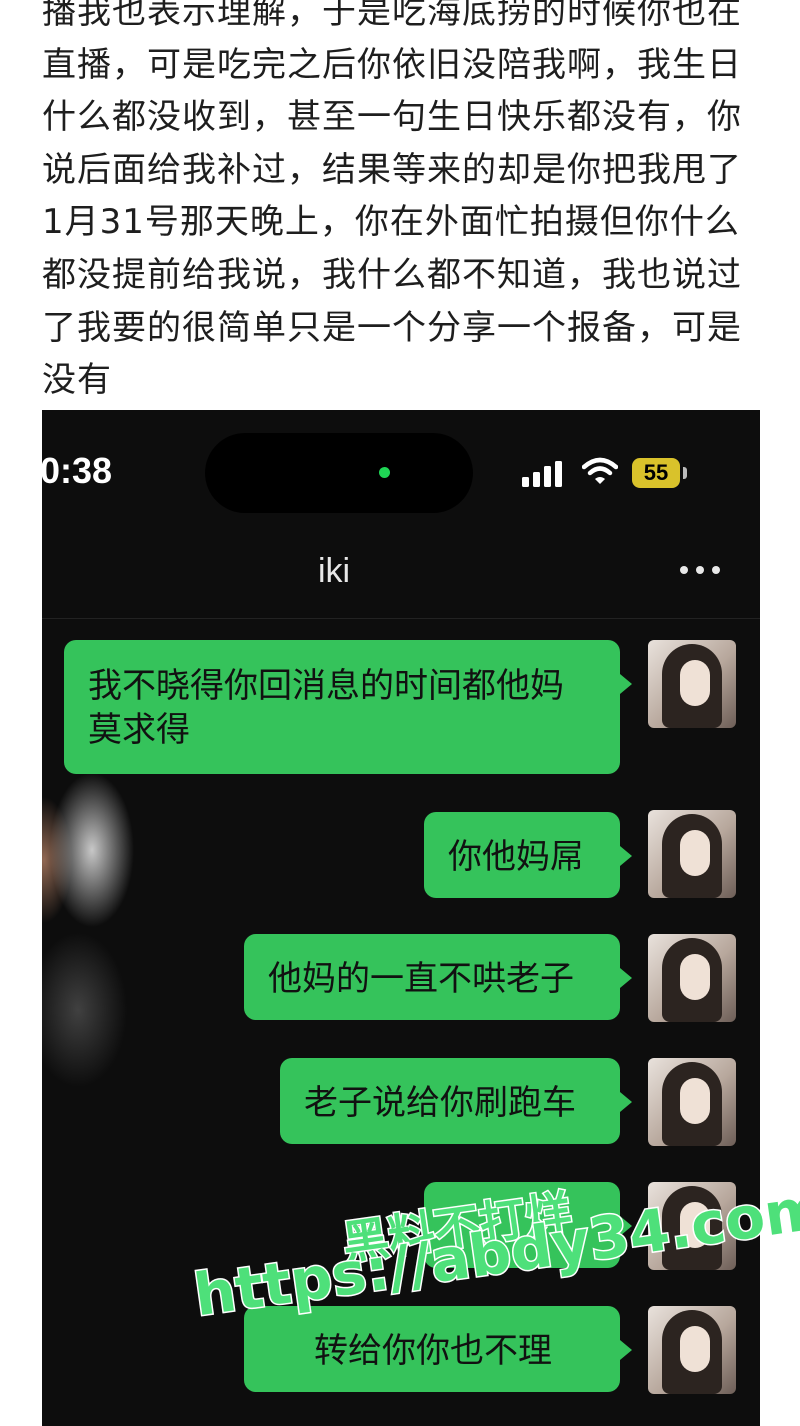 The height and width of the screenshot is (1426, 800). Describe the element at coordinates (401, 618) in the screenshot. I see `header-divider` at that location.